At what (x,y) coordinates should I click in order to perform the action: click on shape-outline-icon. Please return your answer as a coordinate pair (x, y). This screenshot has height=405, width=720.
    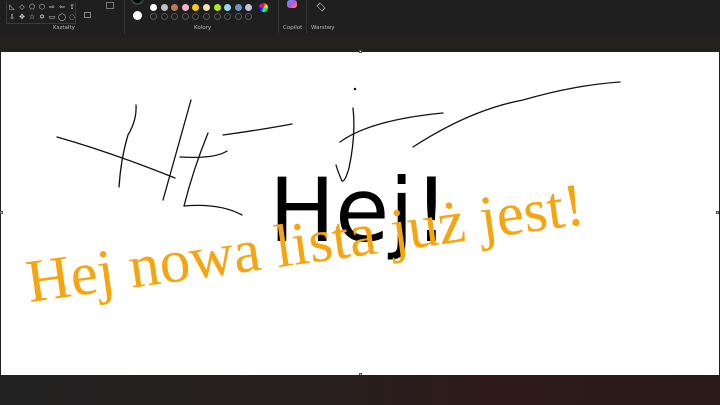
    Looking at the image, I should click on (110, 5).